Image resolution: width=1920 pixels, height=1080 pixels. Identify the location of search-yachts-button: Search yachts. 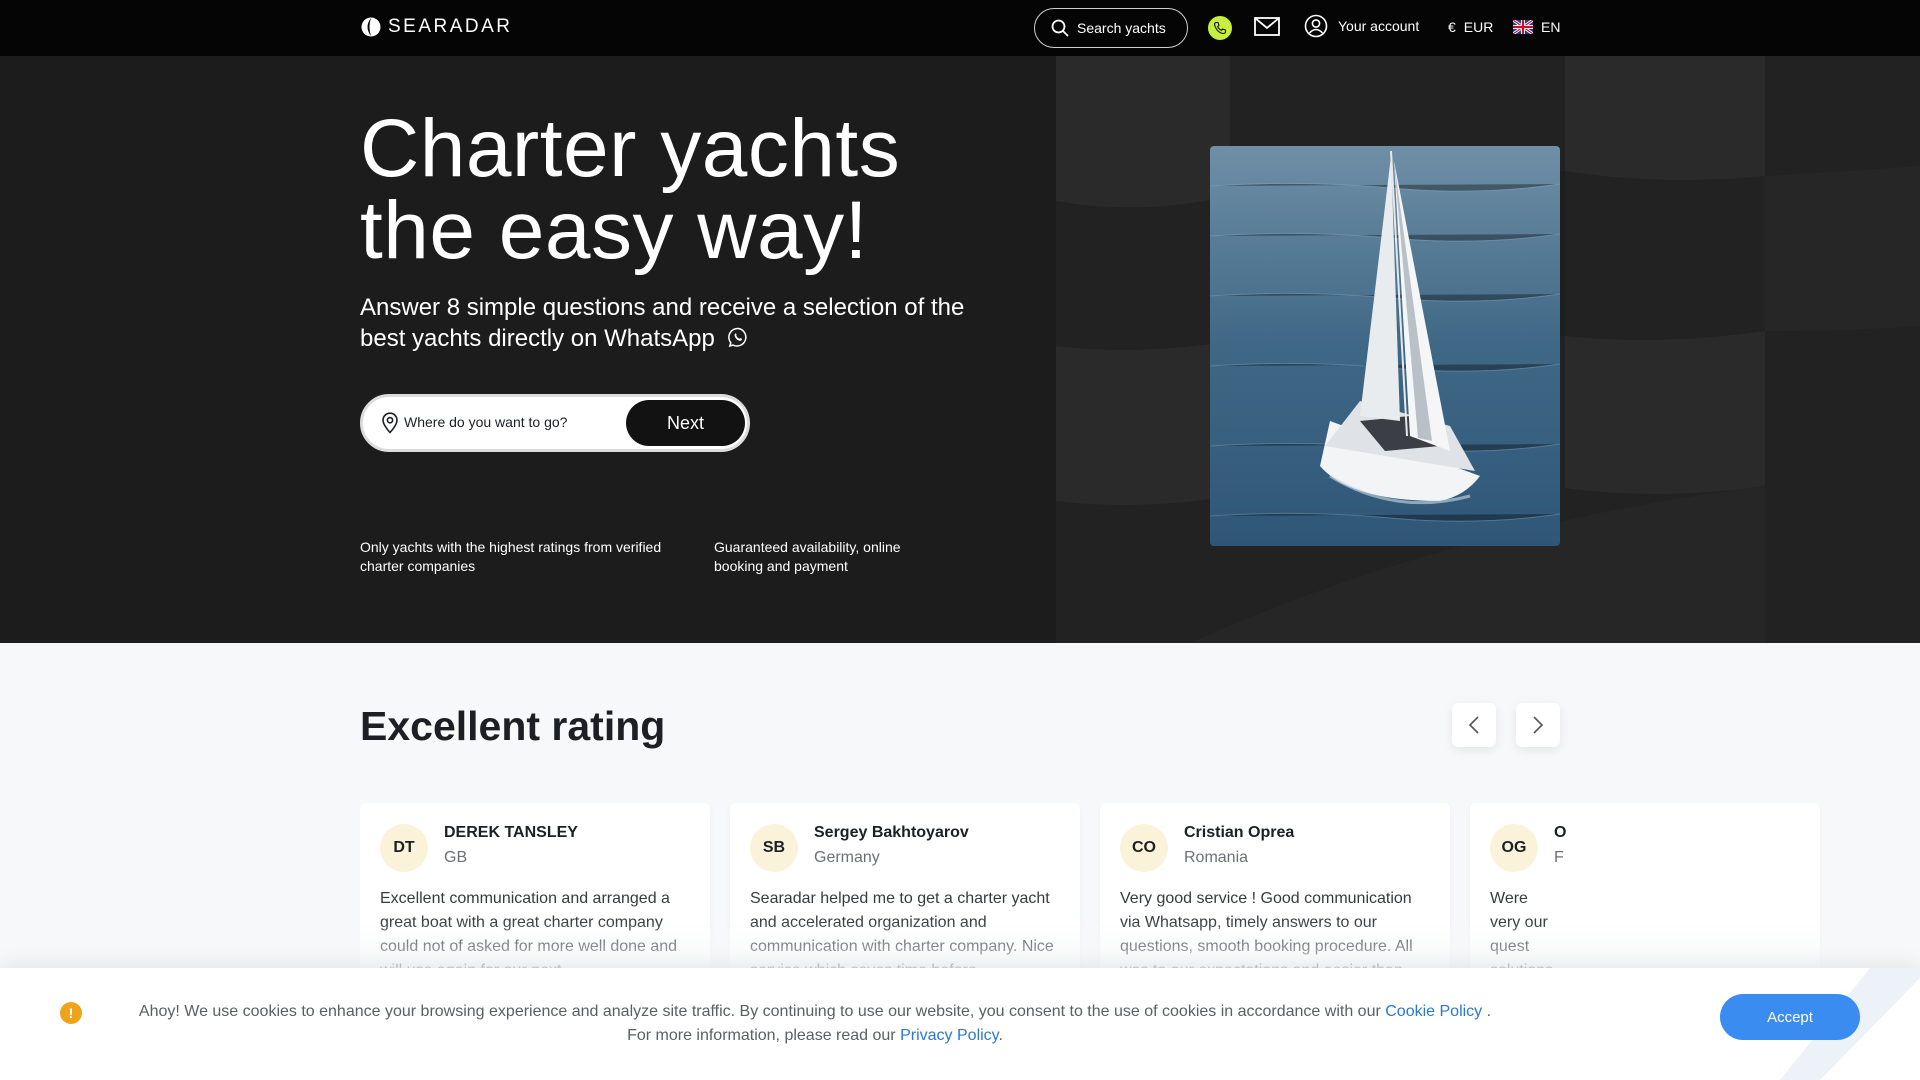
(1111, 28).